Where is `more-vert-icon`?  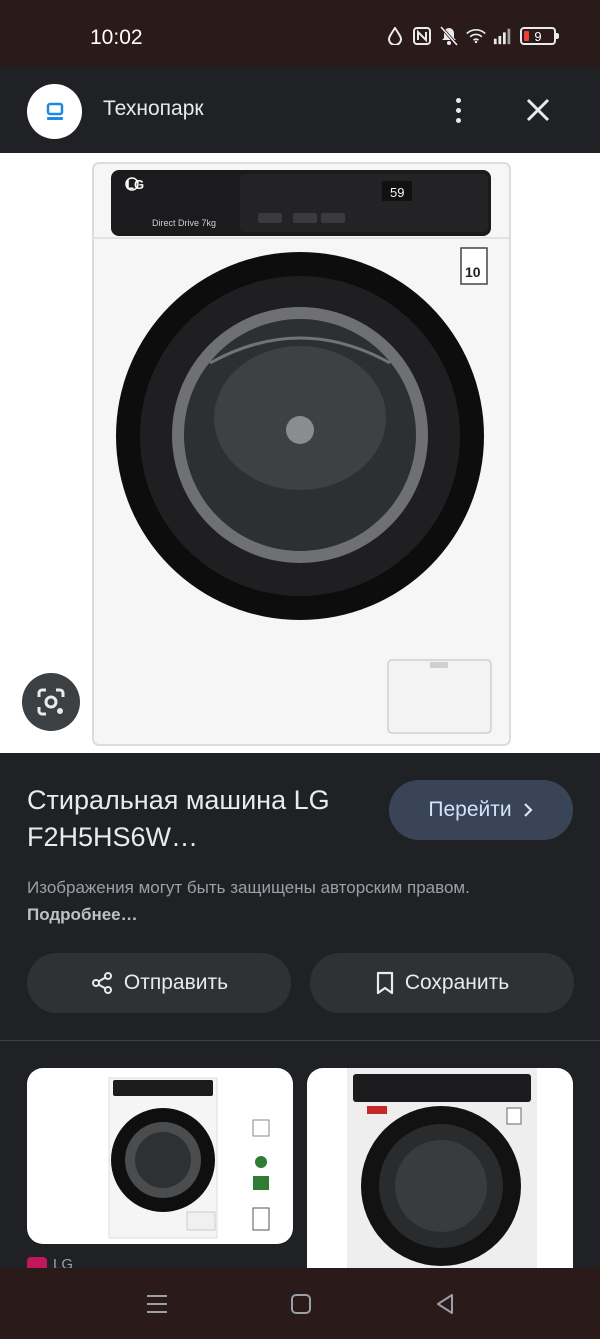
more-vert-icon is located at coordinates (458, 110).